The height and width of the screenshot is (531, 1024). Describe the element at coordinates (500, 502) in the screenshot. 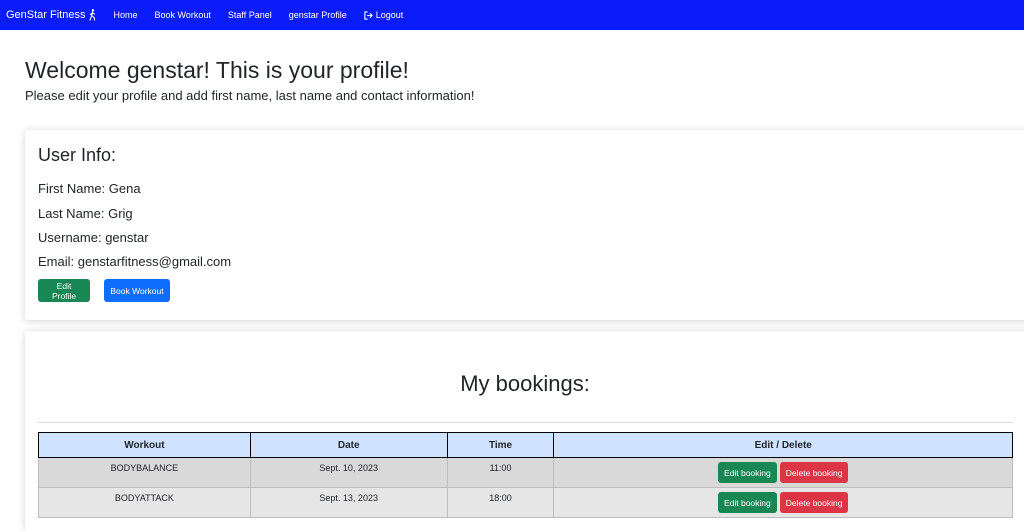

I see `time-cell: 18:00` at that location.